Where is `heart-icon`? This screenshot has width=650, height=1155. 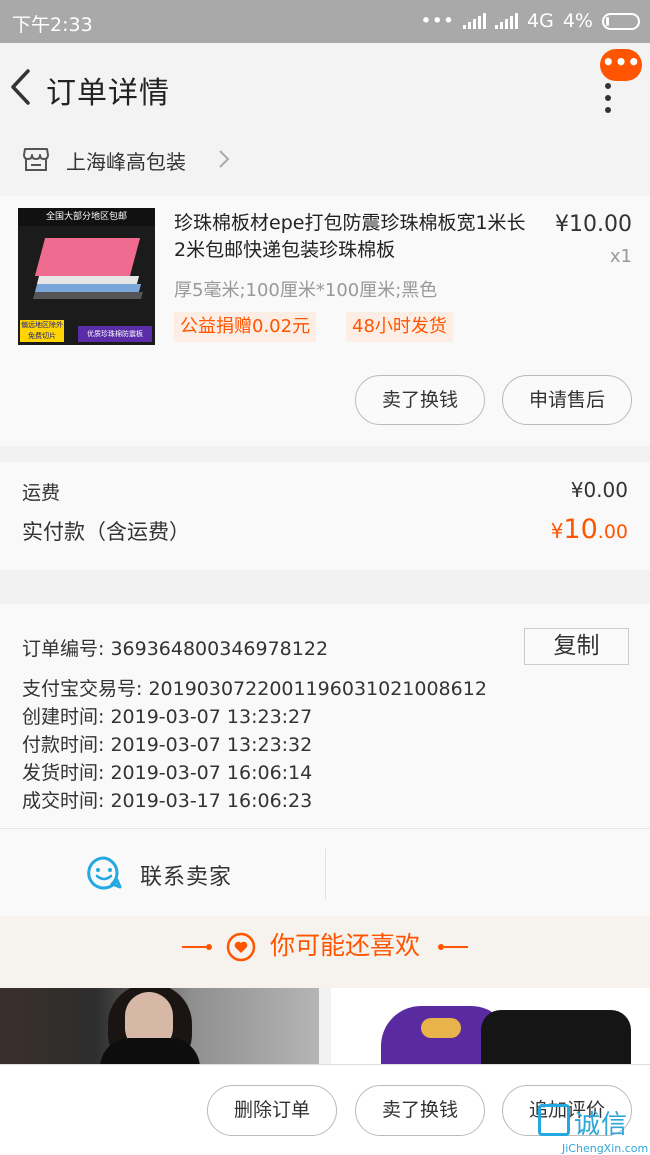
heart-icon is located at coordinates (241, 947).